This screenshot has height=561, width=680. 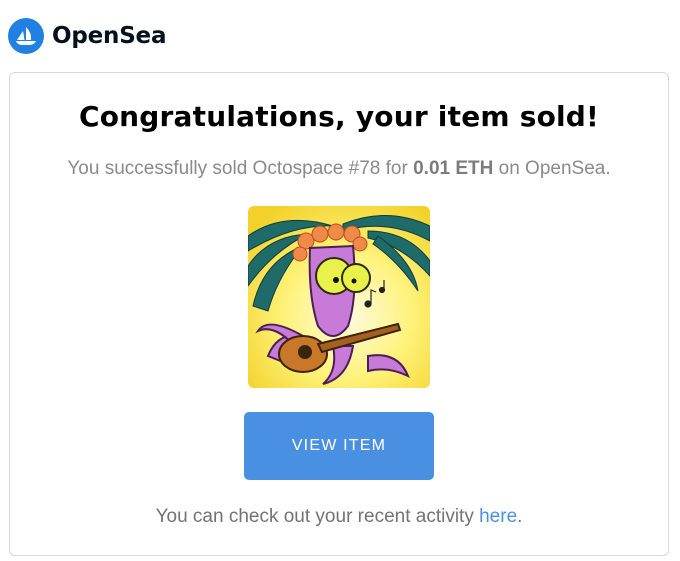 I want to click on activity-note-suffix: ., so click(x=520, y=516).